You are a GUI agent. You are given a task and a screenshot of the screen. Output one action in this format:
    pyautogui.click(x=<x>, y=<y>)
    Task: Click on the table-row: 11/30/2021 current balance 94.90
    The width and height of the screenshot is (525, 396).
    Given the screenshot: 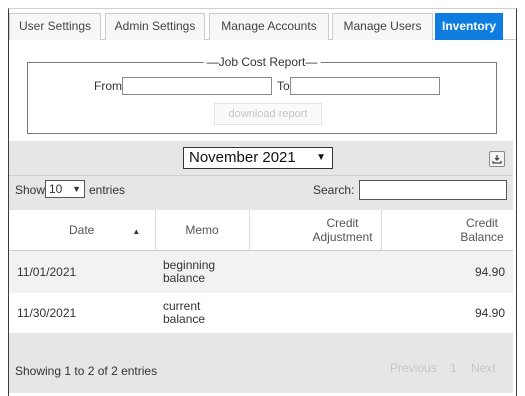 What is the action you would take?
    pyautogui.click(x=261, y=313)
    